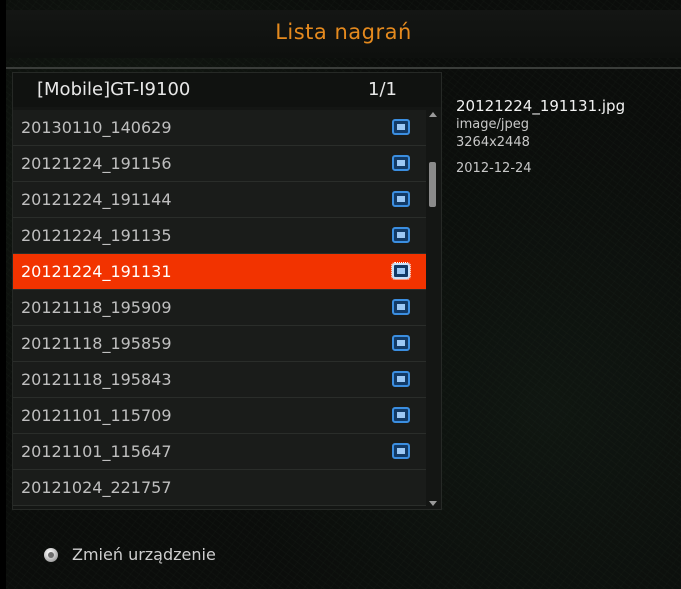 The image size is (681, 589). I want to click on device-name: [Mobile]GT-I9100, so click(114, 89).